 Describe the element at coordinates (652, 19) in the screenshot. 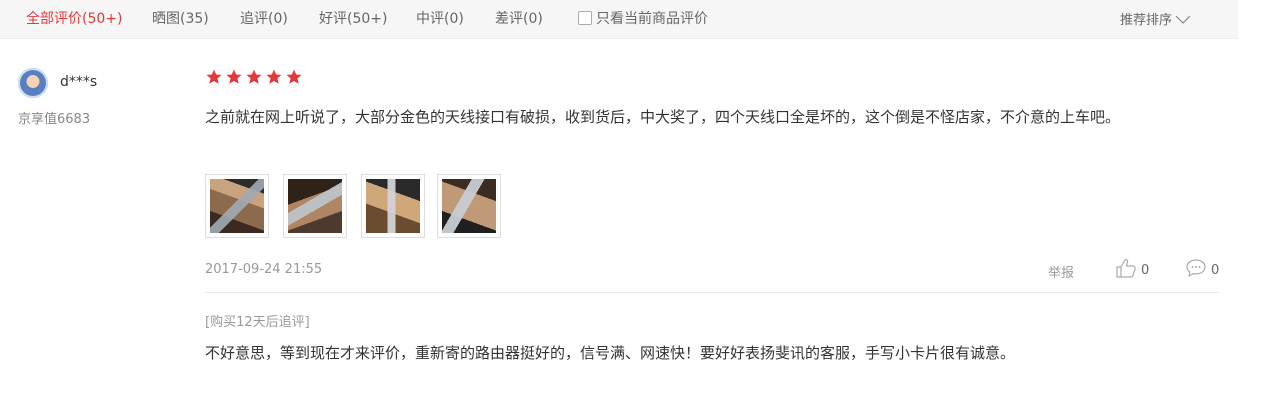

I see `only-current-label: 只看当前商品评价` at that location.